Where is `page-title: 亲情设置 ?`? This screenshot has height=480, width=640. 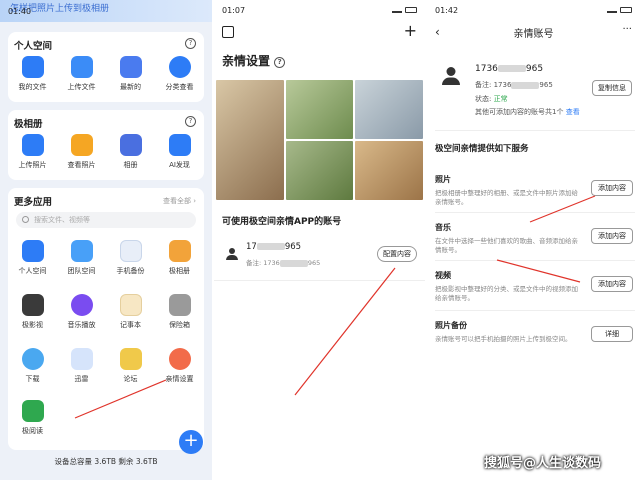
page-title: 亲情设置 ? is located at coordinates (254, 60).